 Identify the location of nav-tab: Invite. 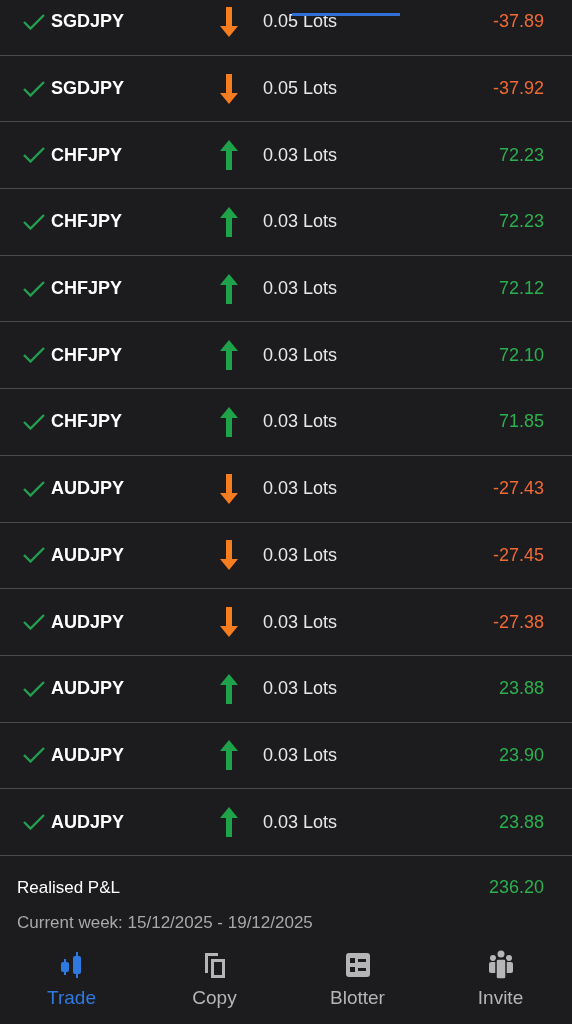
(500, 982).